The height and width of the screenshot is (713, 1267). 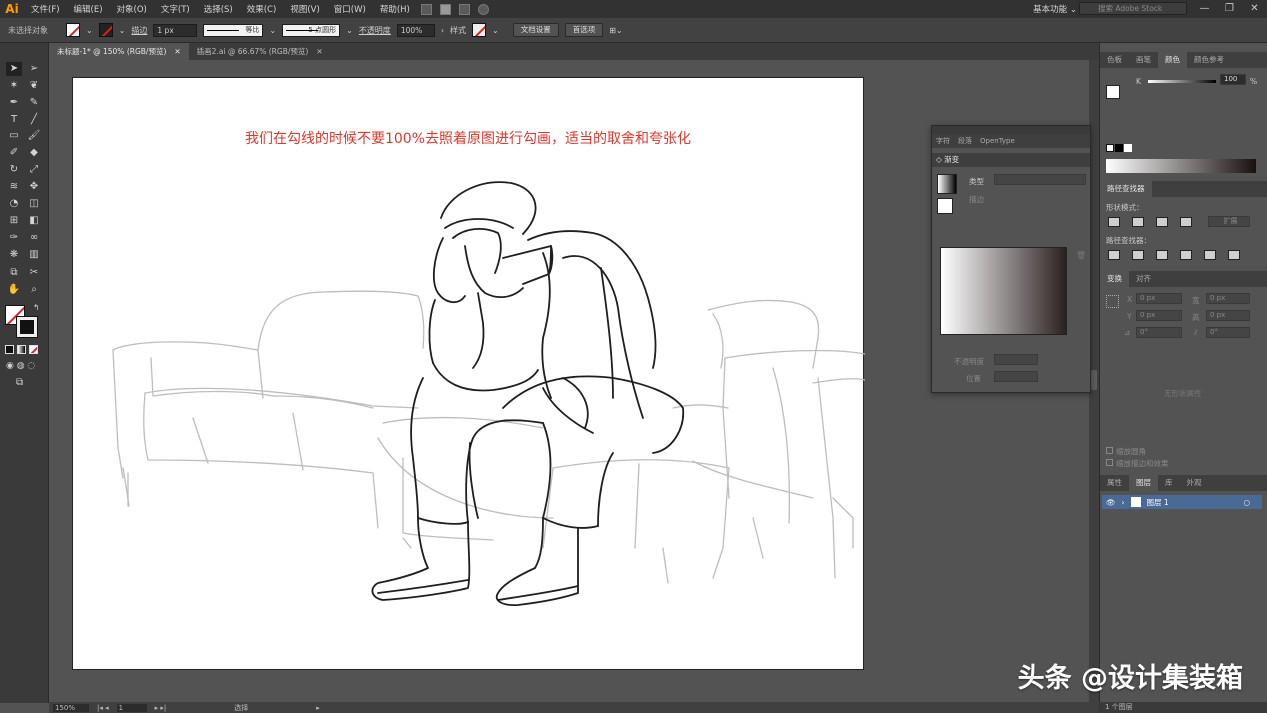 What do you see at coordinates (1055, 9) in the screenshot?
I see `workspace-switcher: 基本功能 ⌄` at bounding box center [1055, 9].